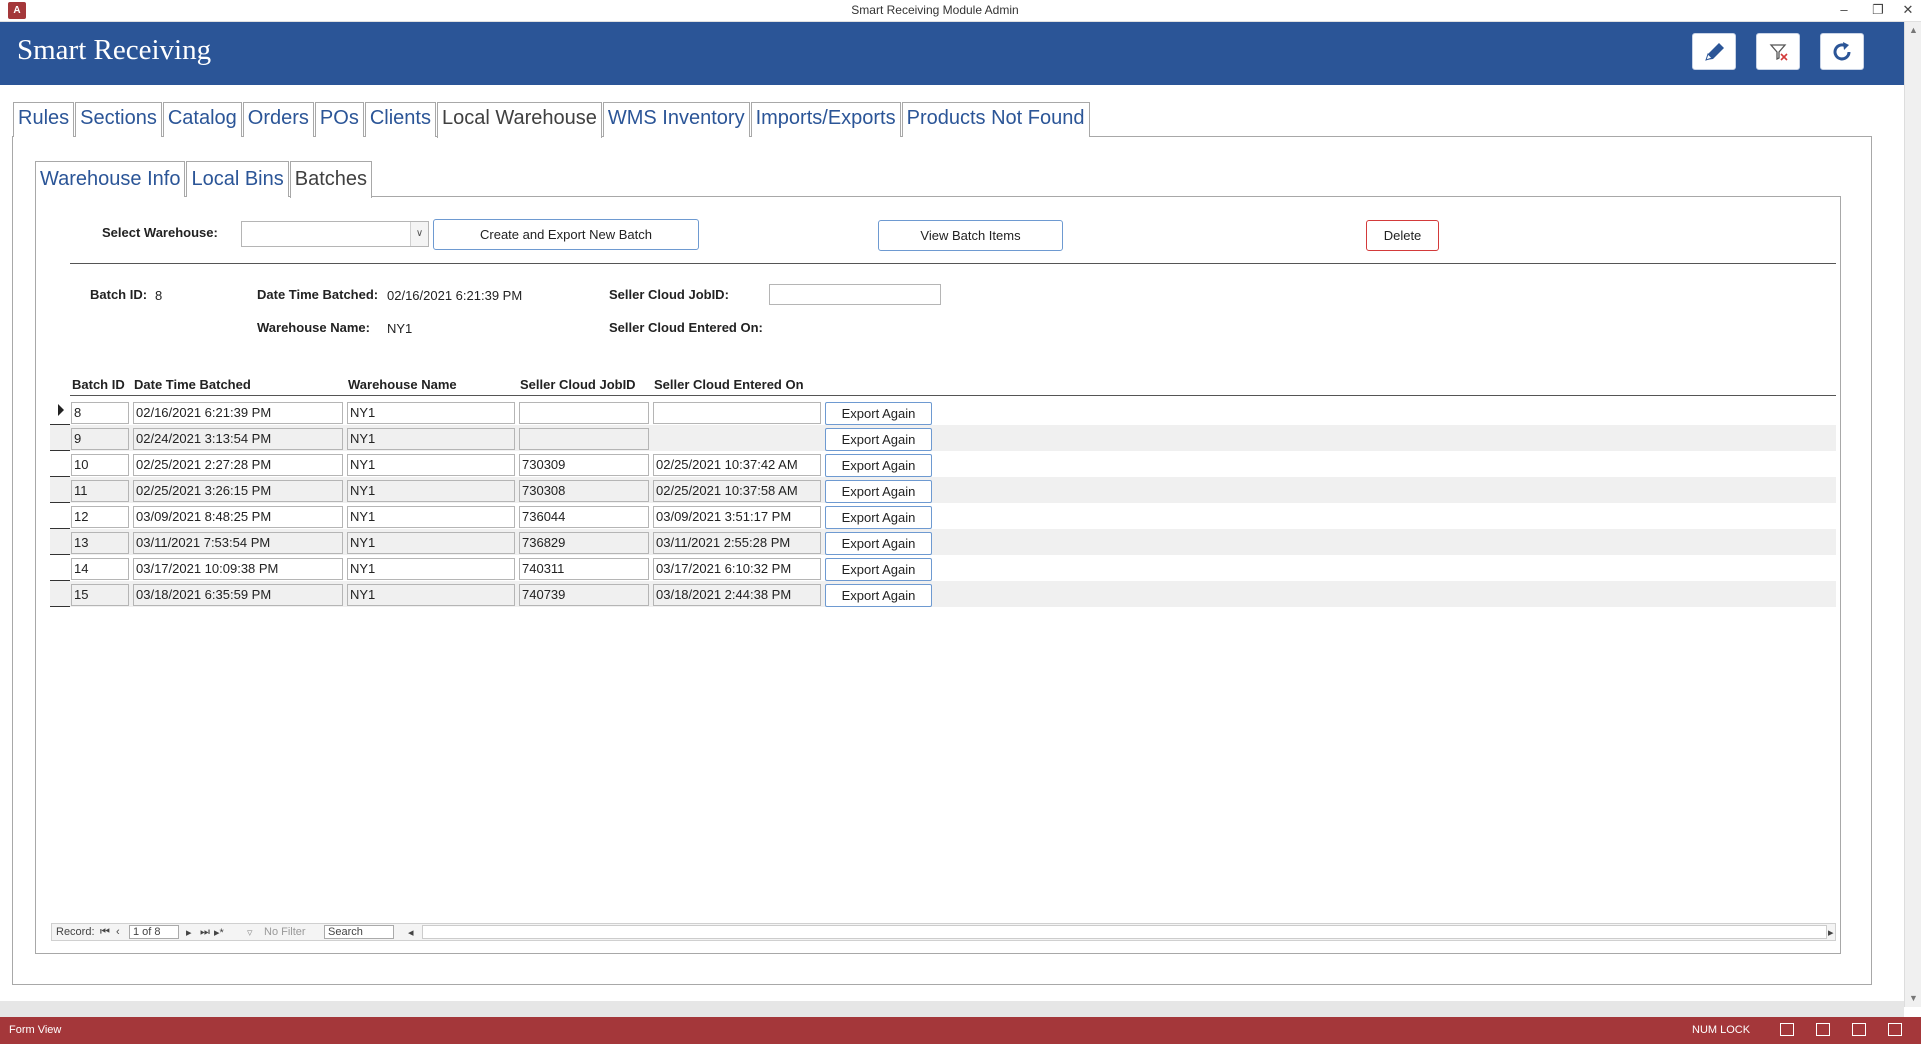 The image size is (1921, 1044). What do you see at coordinates (519, 120) in the screenshot?
I see `tab-local-warehouse: Local Warehouse` at bounding box center [519, 120].